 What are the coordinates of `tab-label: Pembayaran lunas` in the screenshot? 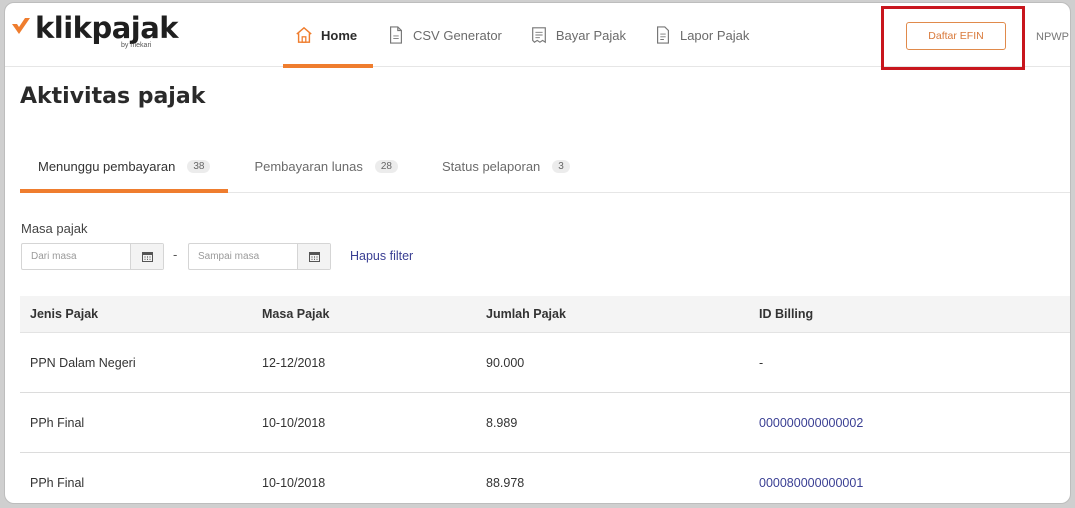 It's located at (308, 166).